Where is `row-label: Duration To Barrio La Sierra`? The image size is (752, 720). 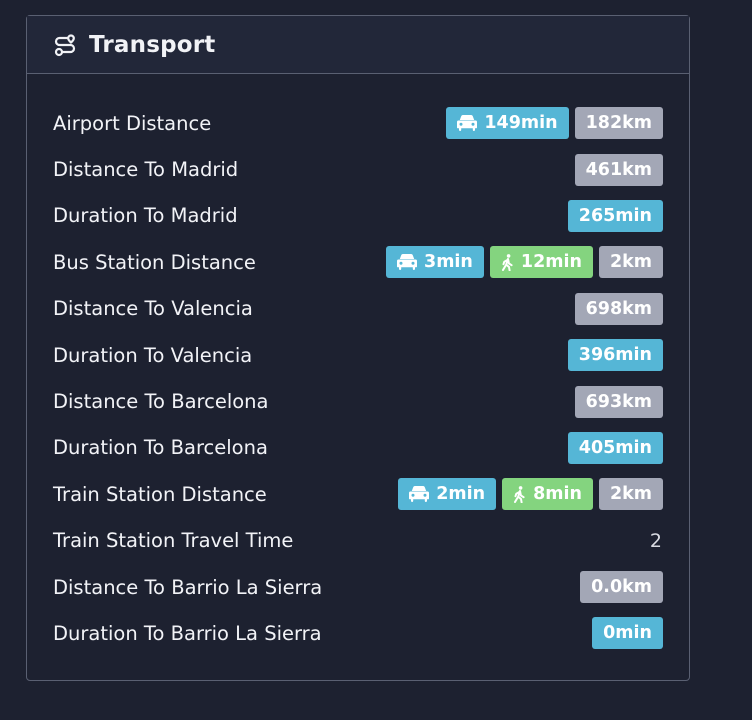 row-label: Duration To Barrio La Sierra is located at coordinates (187, 633).